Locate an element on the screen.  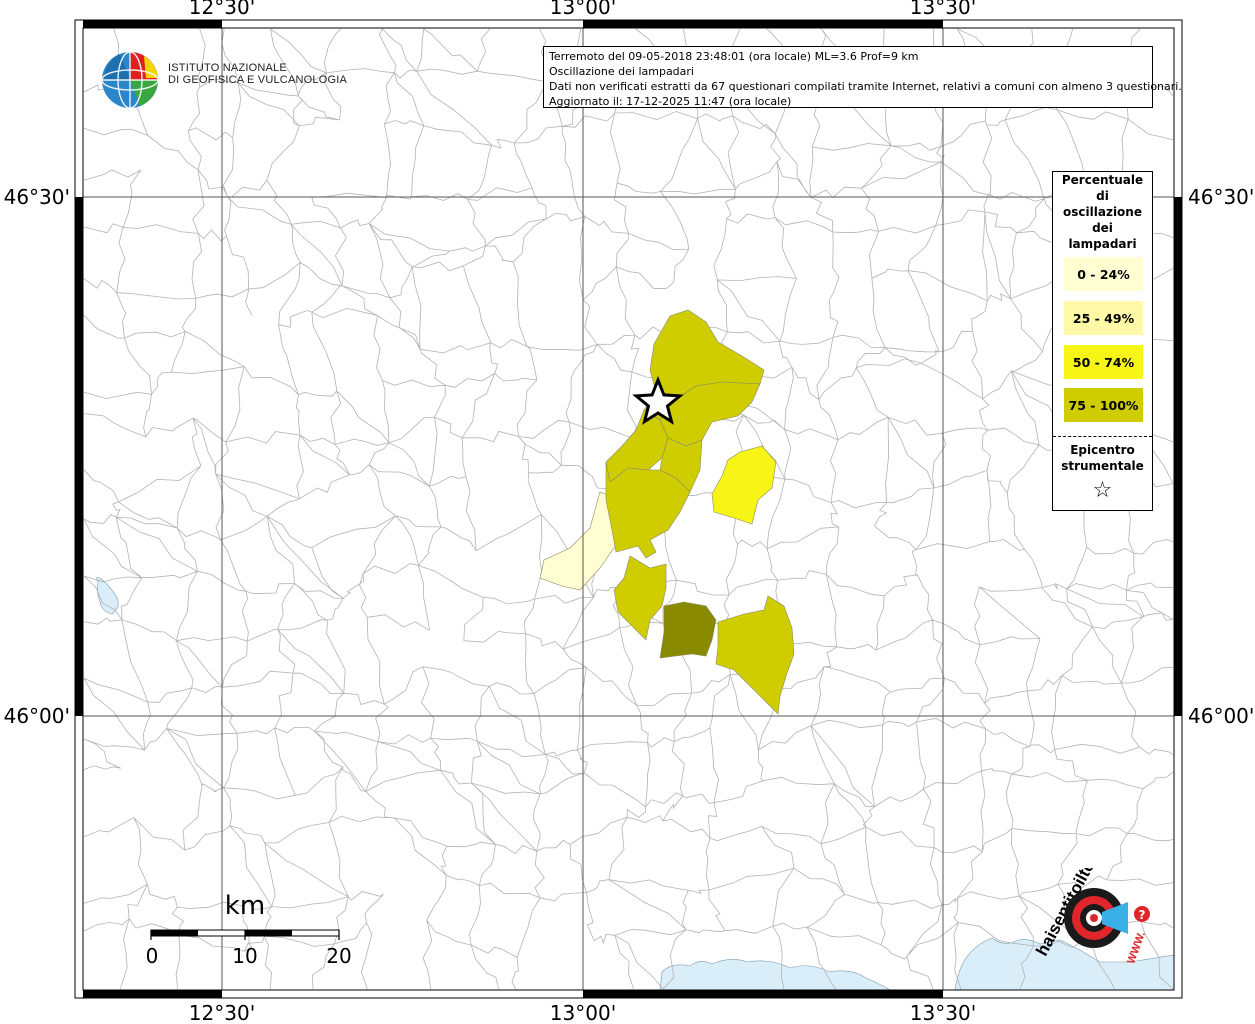
ingv-logo-line2: DI GEOFISICA E VULCANOLOGIA is located at coordinates (257, 80).